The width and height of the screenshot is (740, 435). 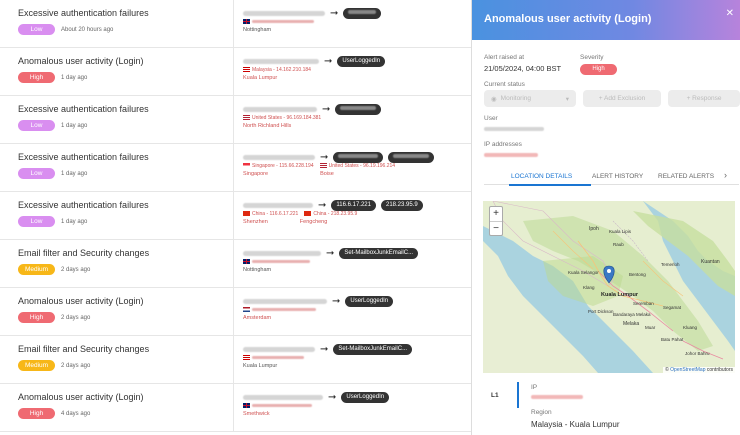 I want to click on status-select: ◉ Monitoring ▾, so click(x=530, y=98).